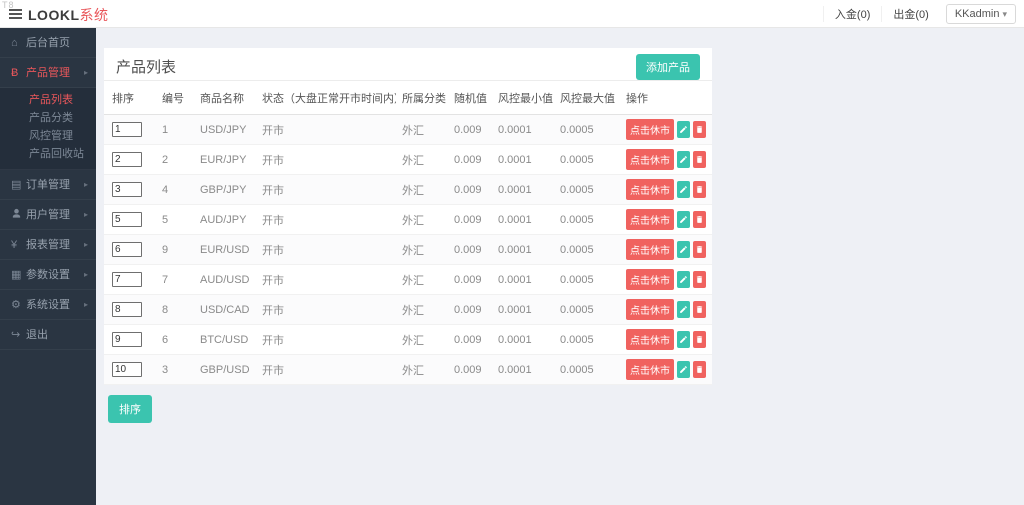 This screenshot has width=1024, height=505. I want to click on sidebar-item-system-settings: ⚙ 系统设置 ▸, so click(48, 305).